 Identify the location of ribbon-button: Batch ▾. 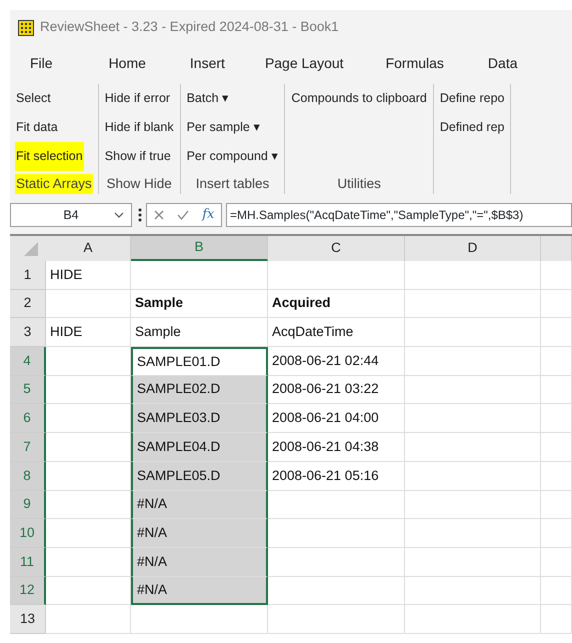
(208, 98).